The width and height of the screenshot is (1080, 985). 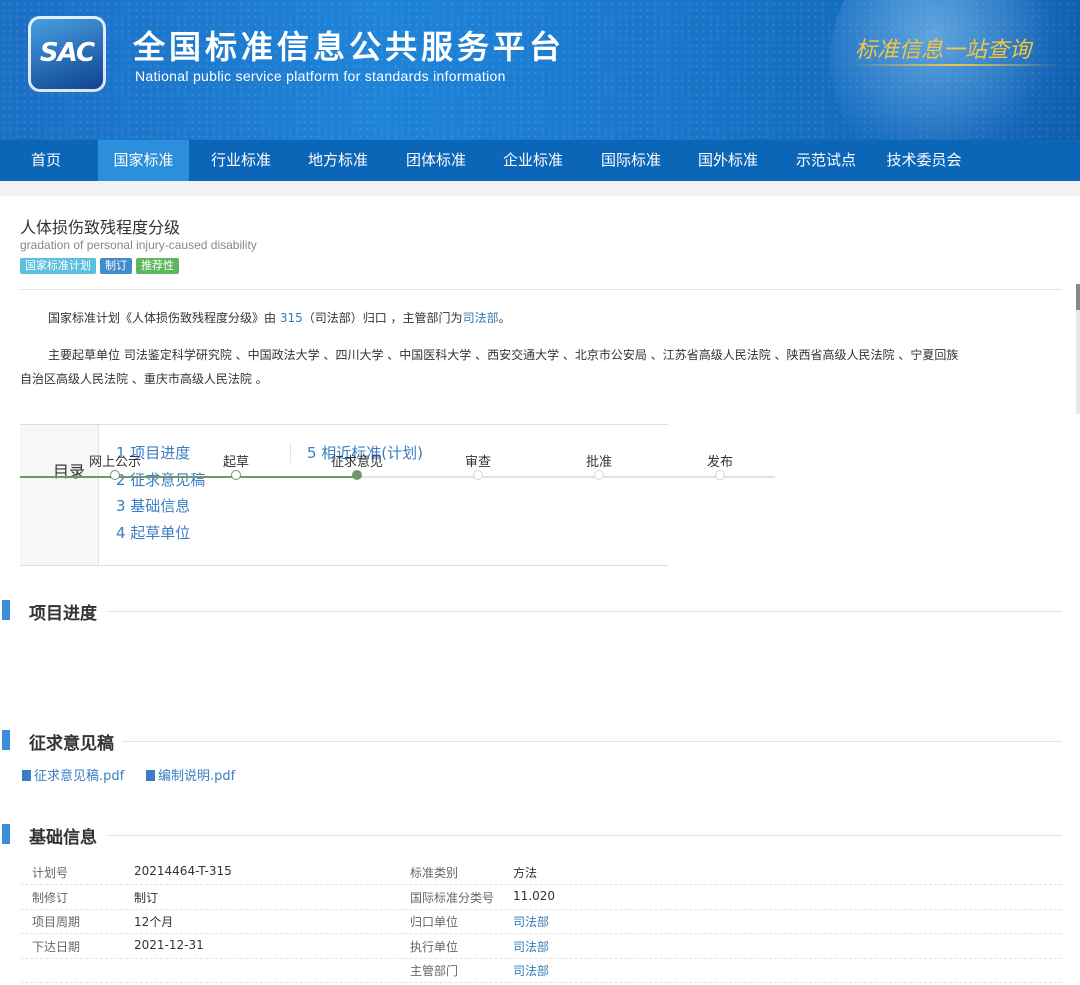 I want to click on info-row: 项目周期 12个月 归口单位 司法部, so click(x=541, y=921).